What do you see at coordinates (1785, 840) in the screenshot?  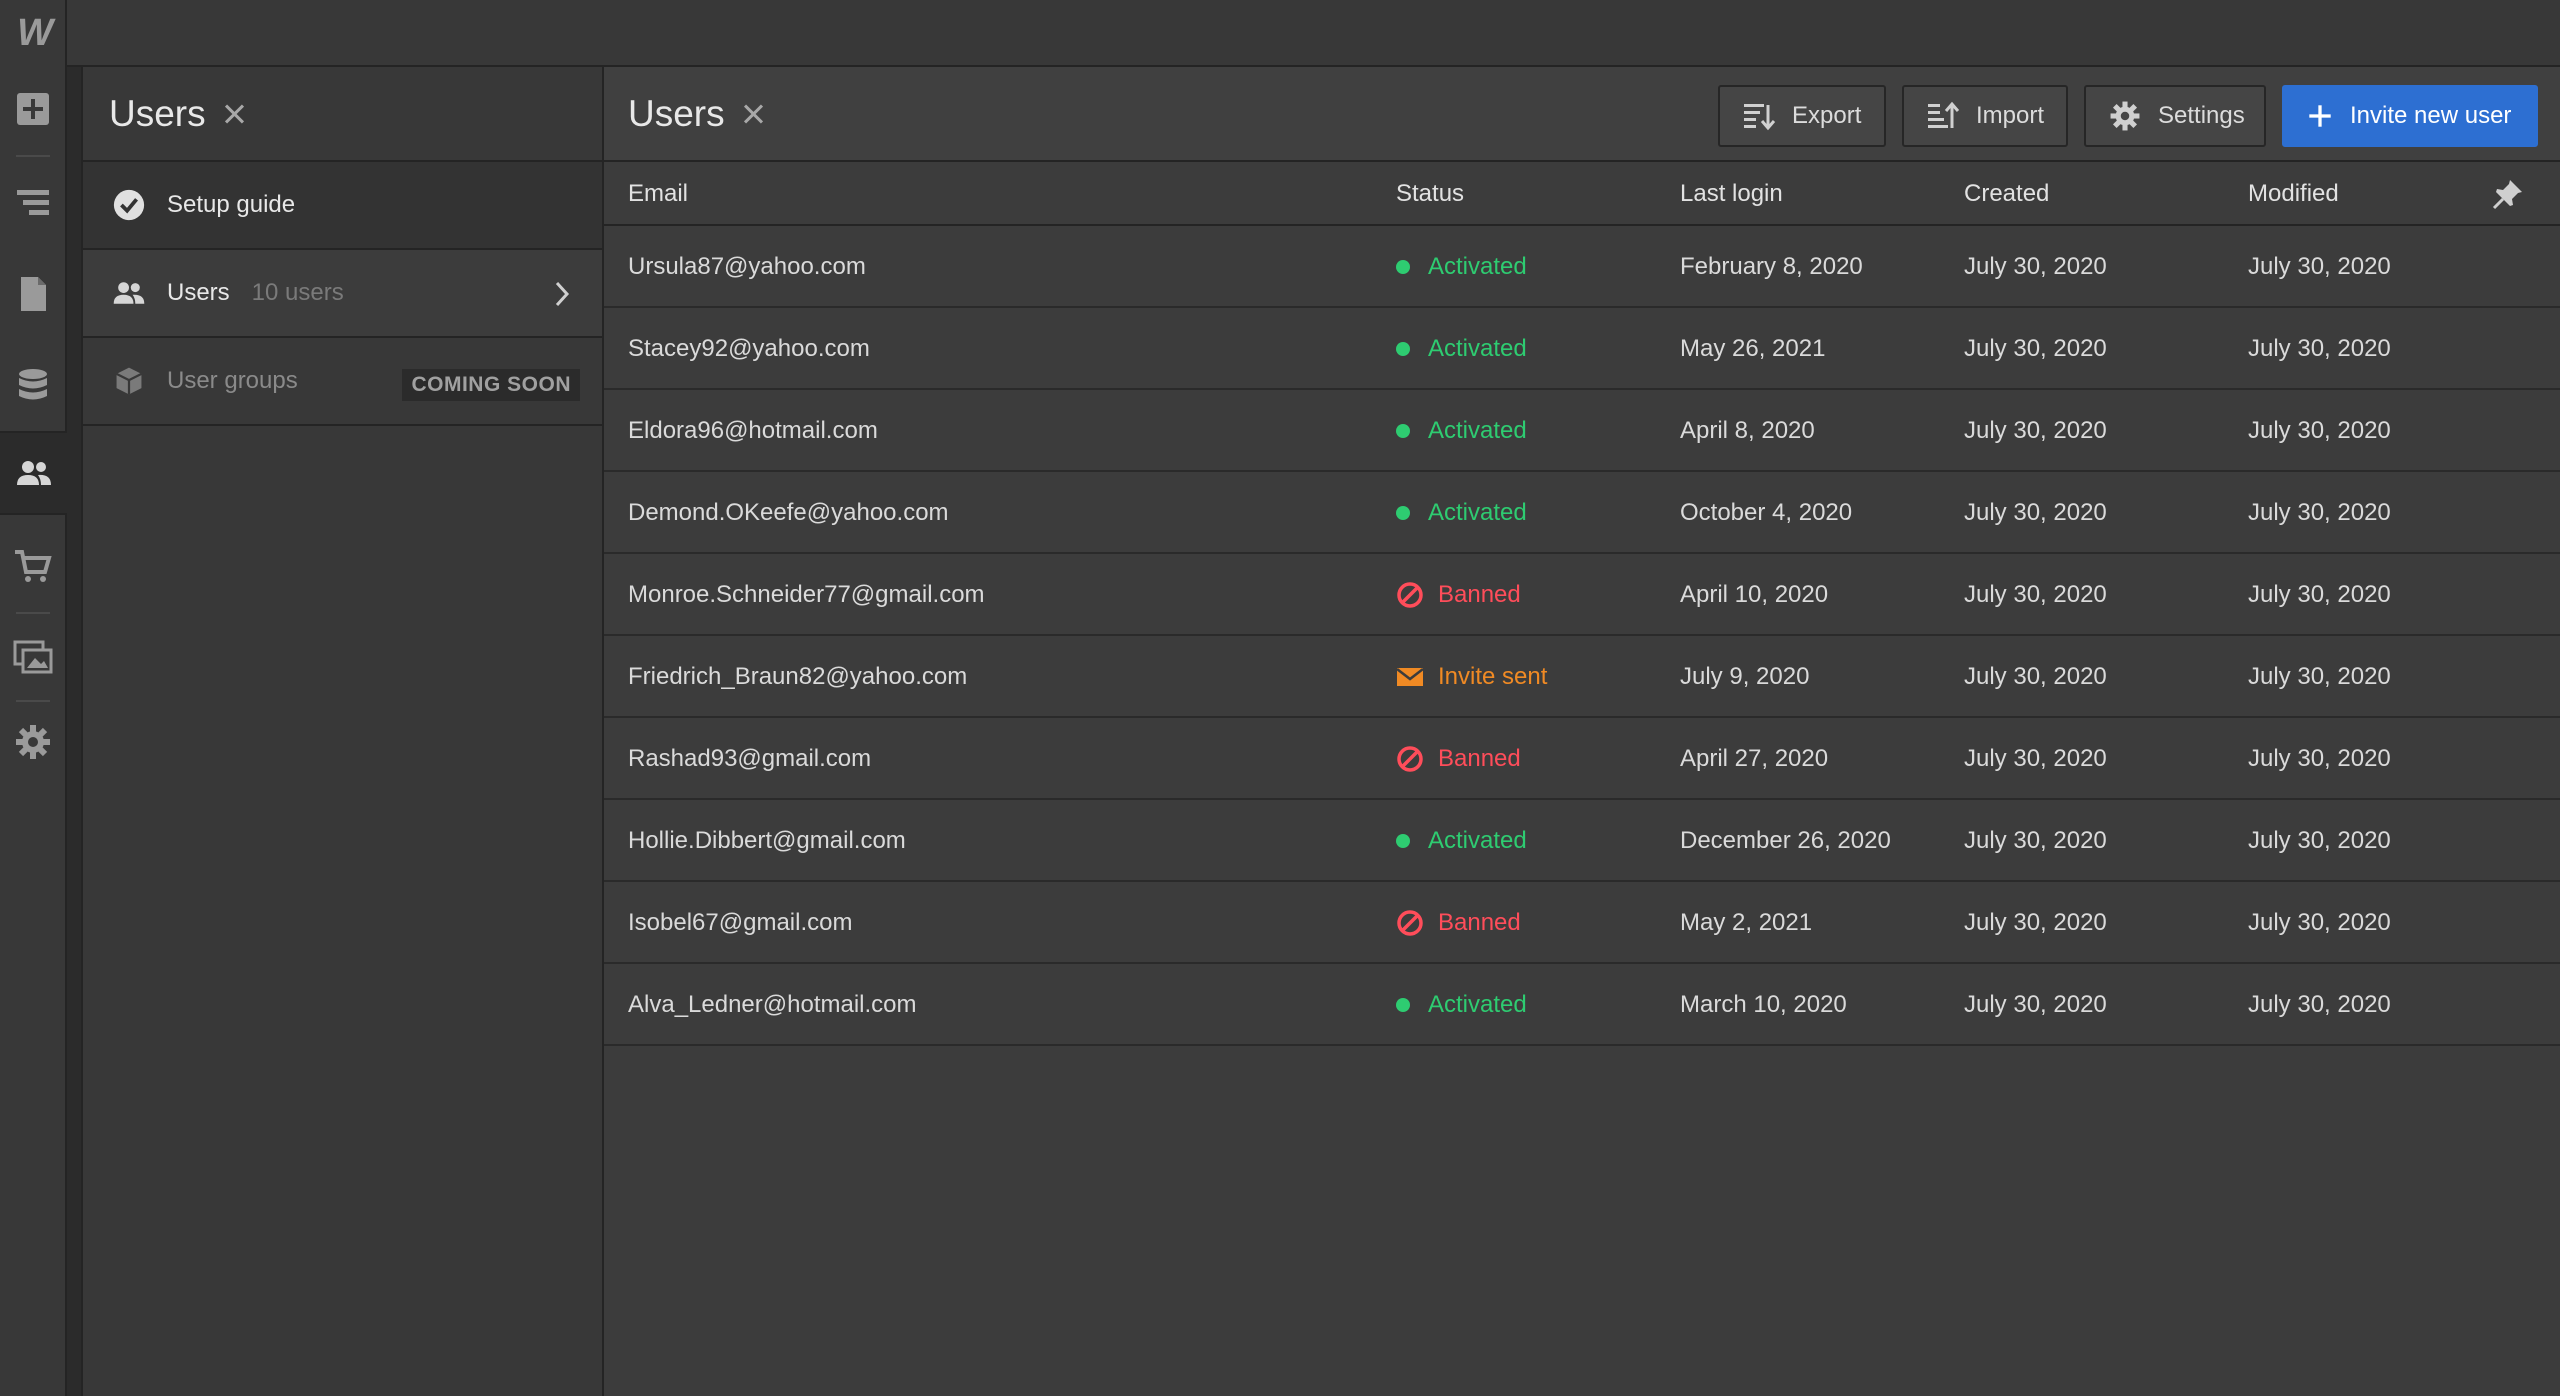 I see `cell-last-login: December 26, 2020` at bounding box center [1785, 840].